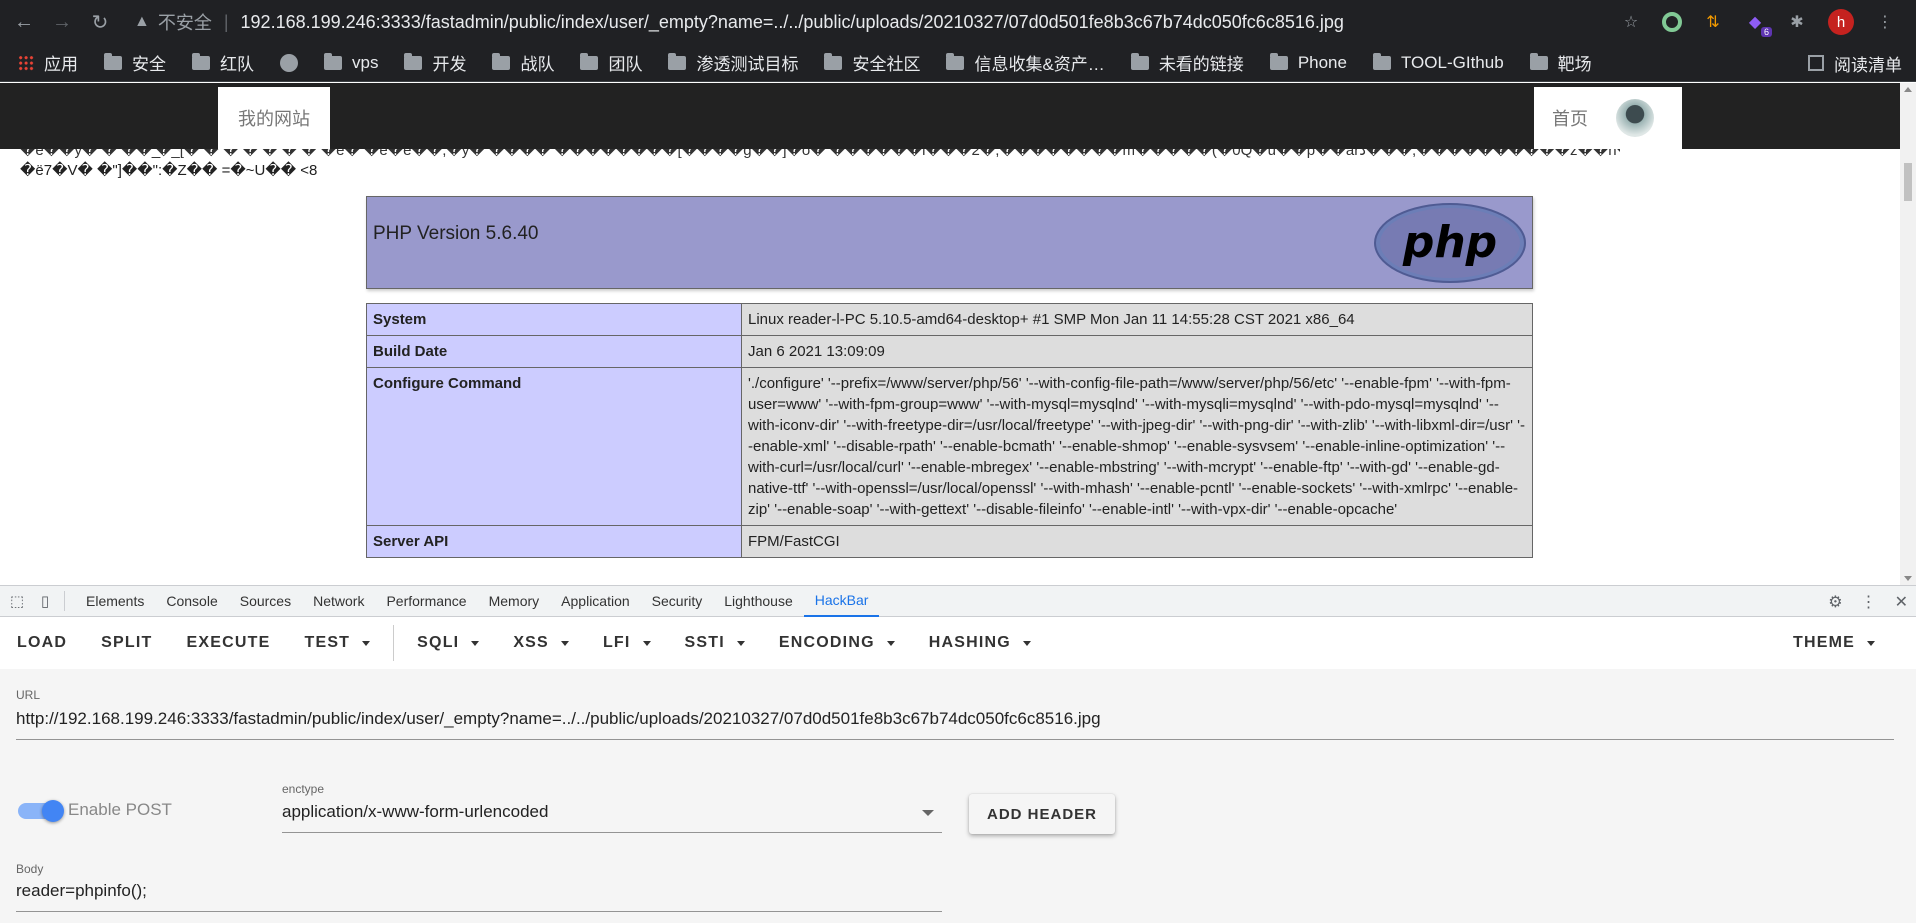 The width and height of the screenshot is (1916, 923). I want to click on table-row: Server API FPM/FastCGI, so click(949, 541).